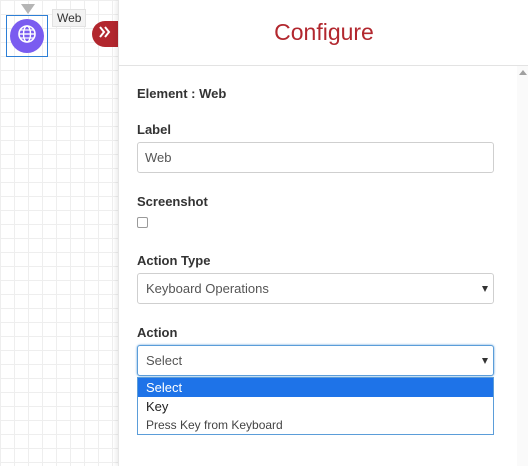 The width and height of the screenshot is (528, 466). What do you see at coordinates (522, 266) in the screenshot?
I see `panel-scrollbar` at bounding box center [522, 266].